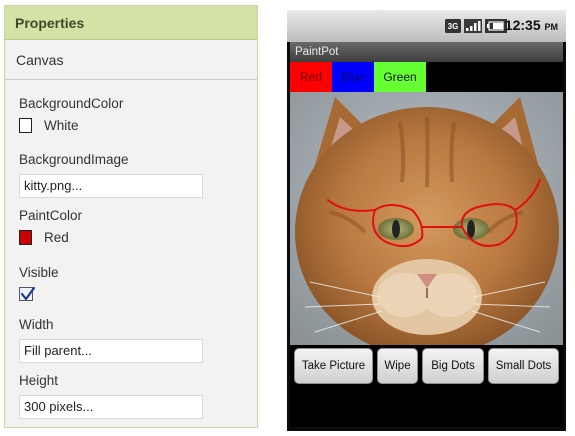  I want to click on background-color-picker: White, so click(71, 125).